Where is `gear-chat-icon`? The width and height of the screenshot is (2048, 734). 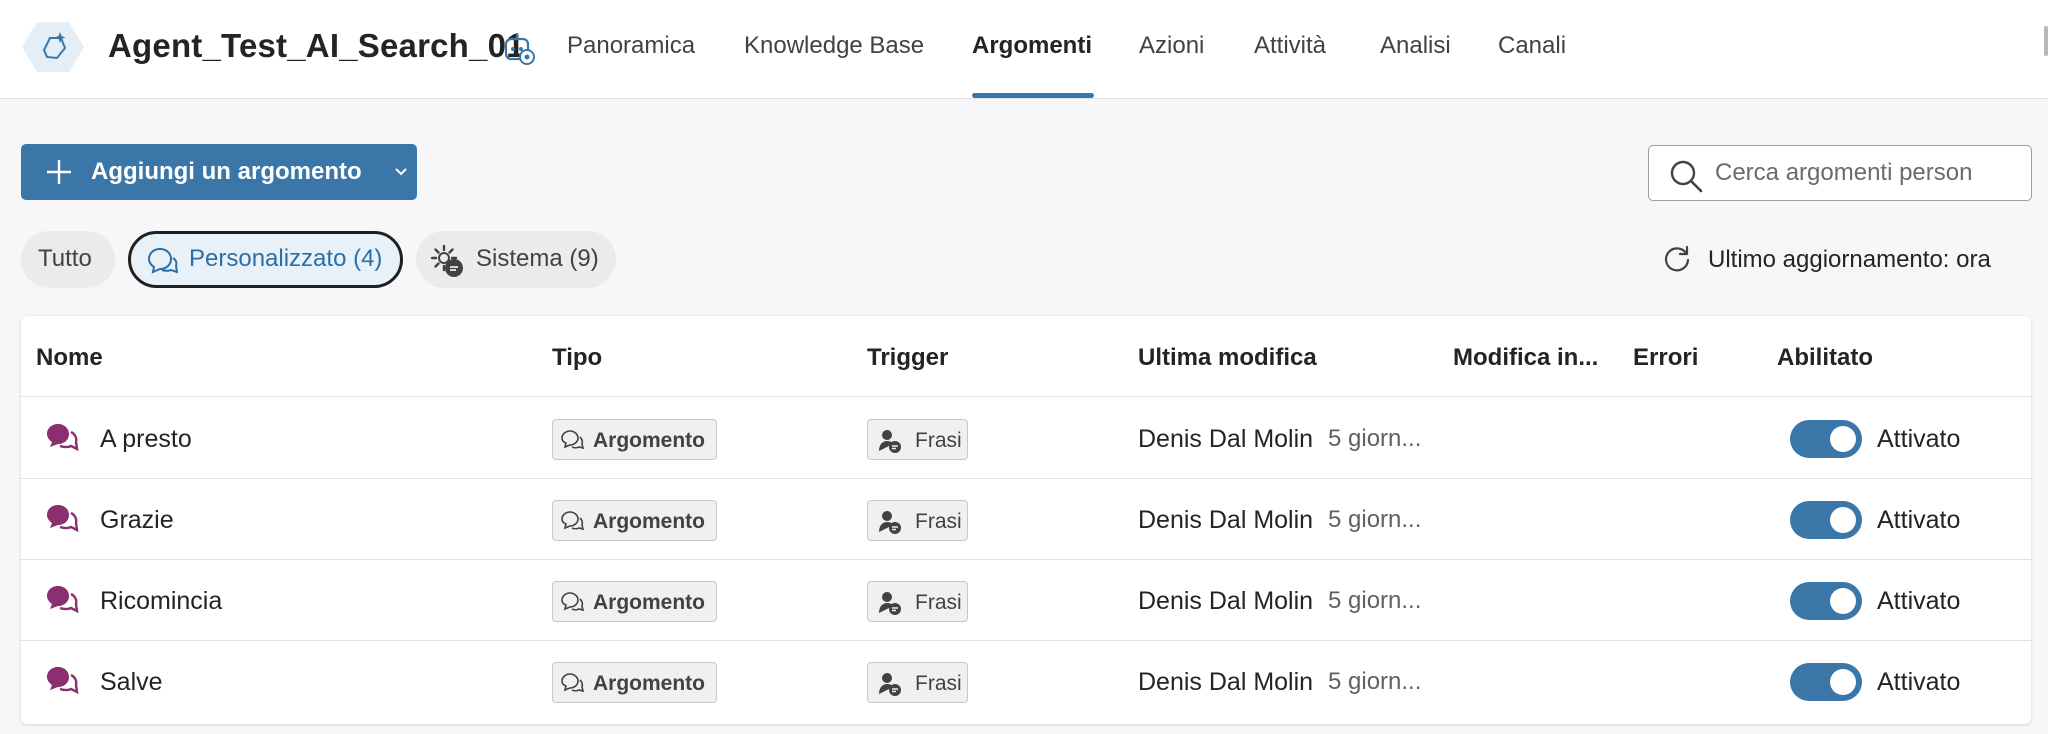
gear-chat-icon is located at coordinates (446, 260).